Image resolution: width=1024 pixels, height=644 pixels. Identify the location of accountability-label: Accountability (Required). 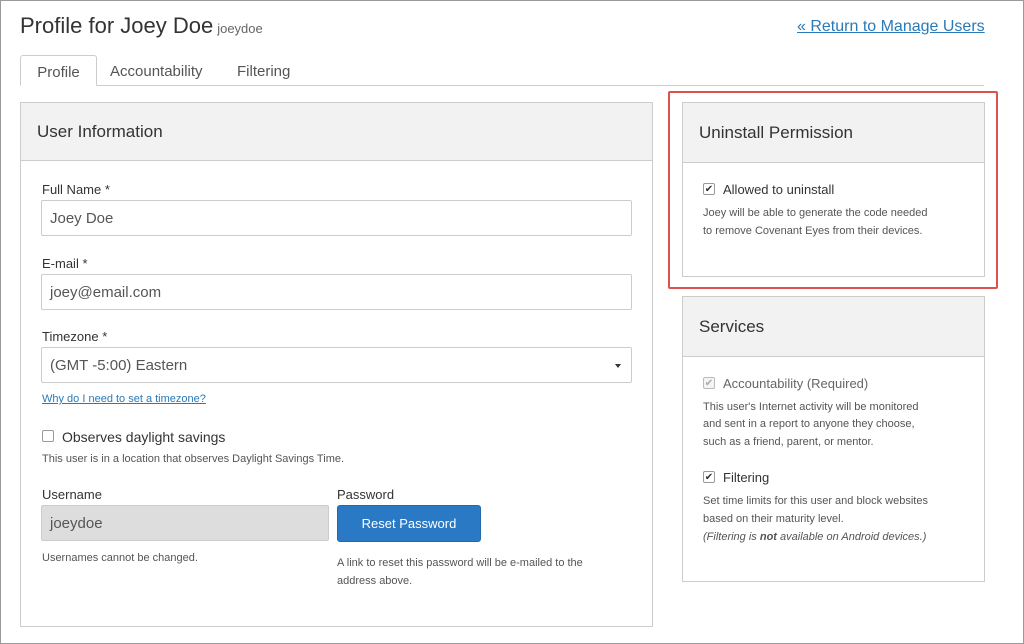
(796, 383).